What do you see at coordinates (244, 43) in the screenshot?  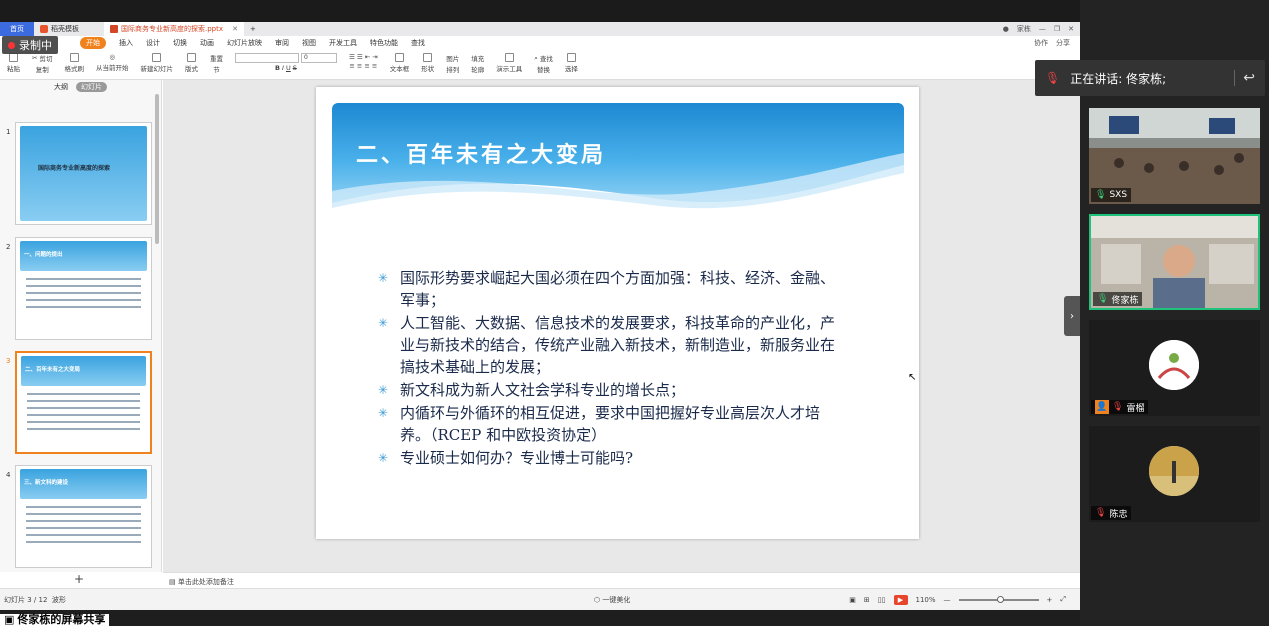 I see `menu-slideshow: 幻灯片放映` at bounding box center [244, 43].